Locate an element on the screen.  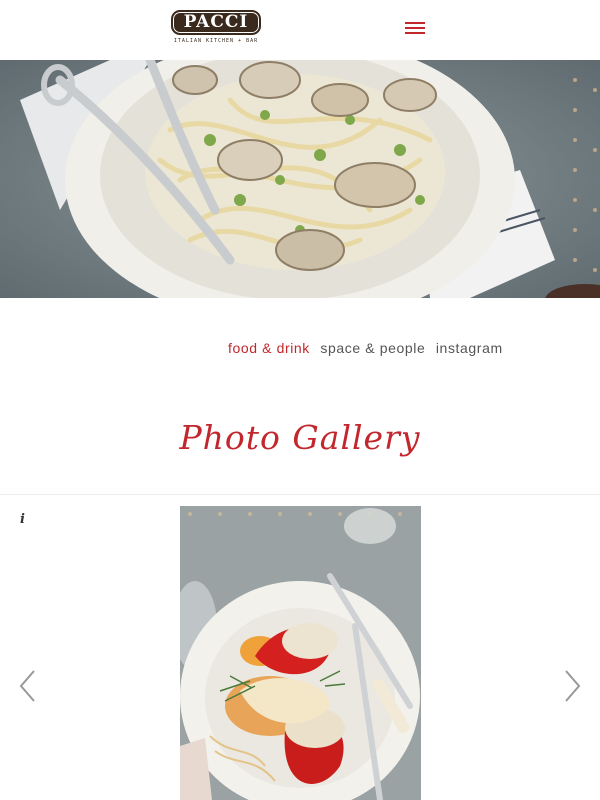
logo-tagline: ITALIAN KITCHEN + BAR is located at coordinates (216, 41).